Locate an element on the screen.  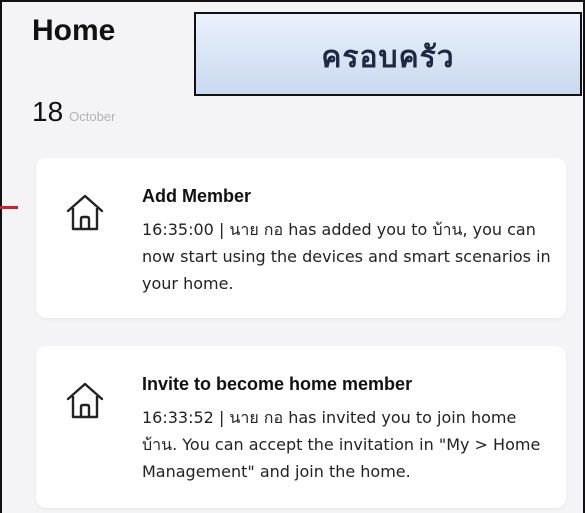
notification-title: Add Member is located at coordinates (197, 196).